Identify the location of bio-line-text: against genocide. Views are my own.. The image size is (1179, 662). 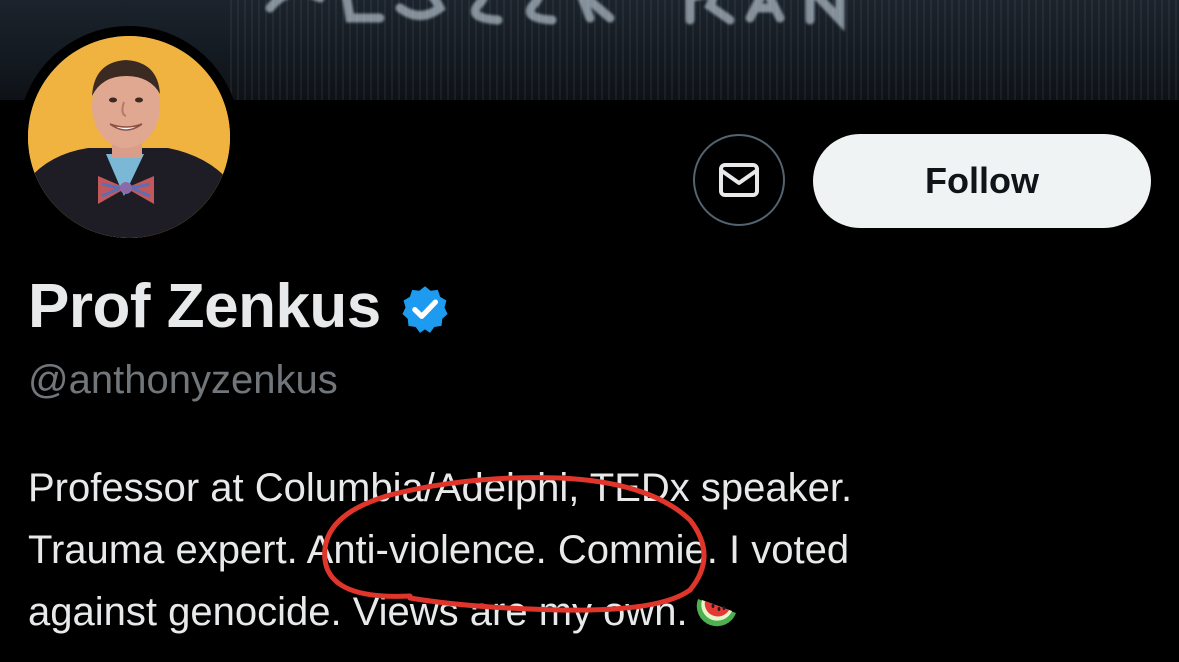
(358, 612).